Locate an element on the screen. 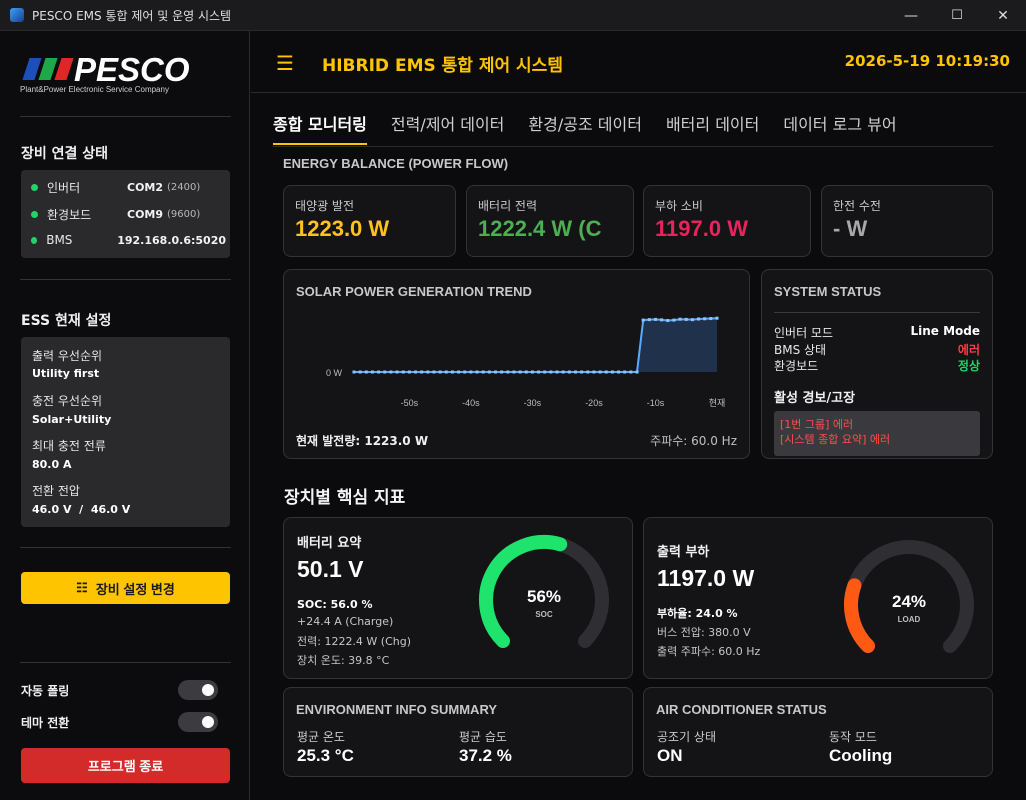 This screenshot has width=1026, height=800. x-tick-label: -30s is located at coordinates (533, 403).